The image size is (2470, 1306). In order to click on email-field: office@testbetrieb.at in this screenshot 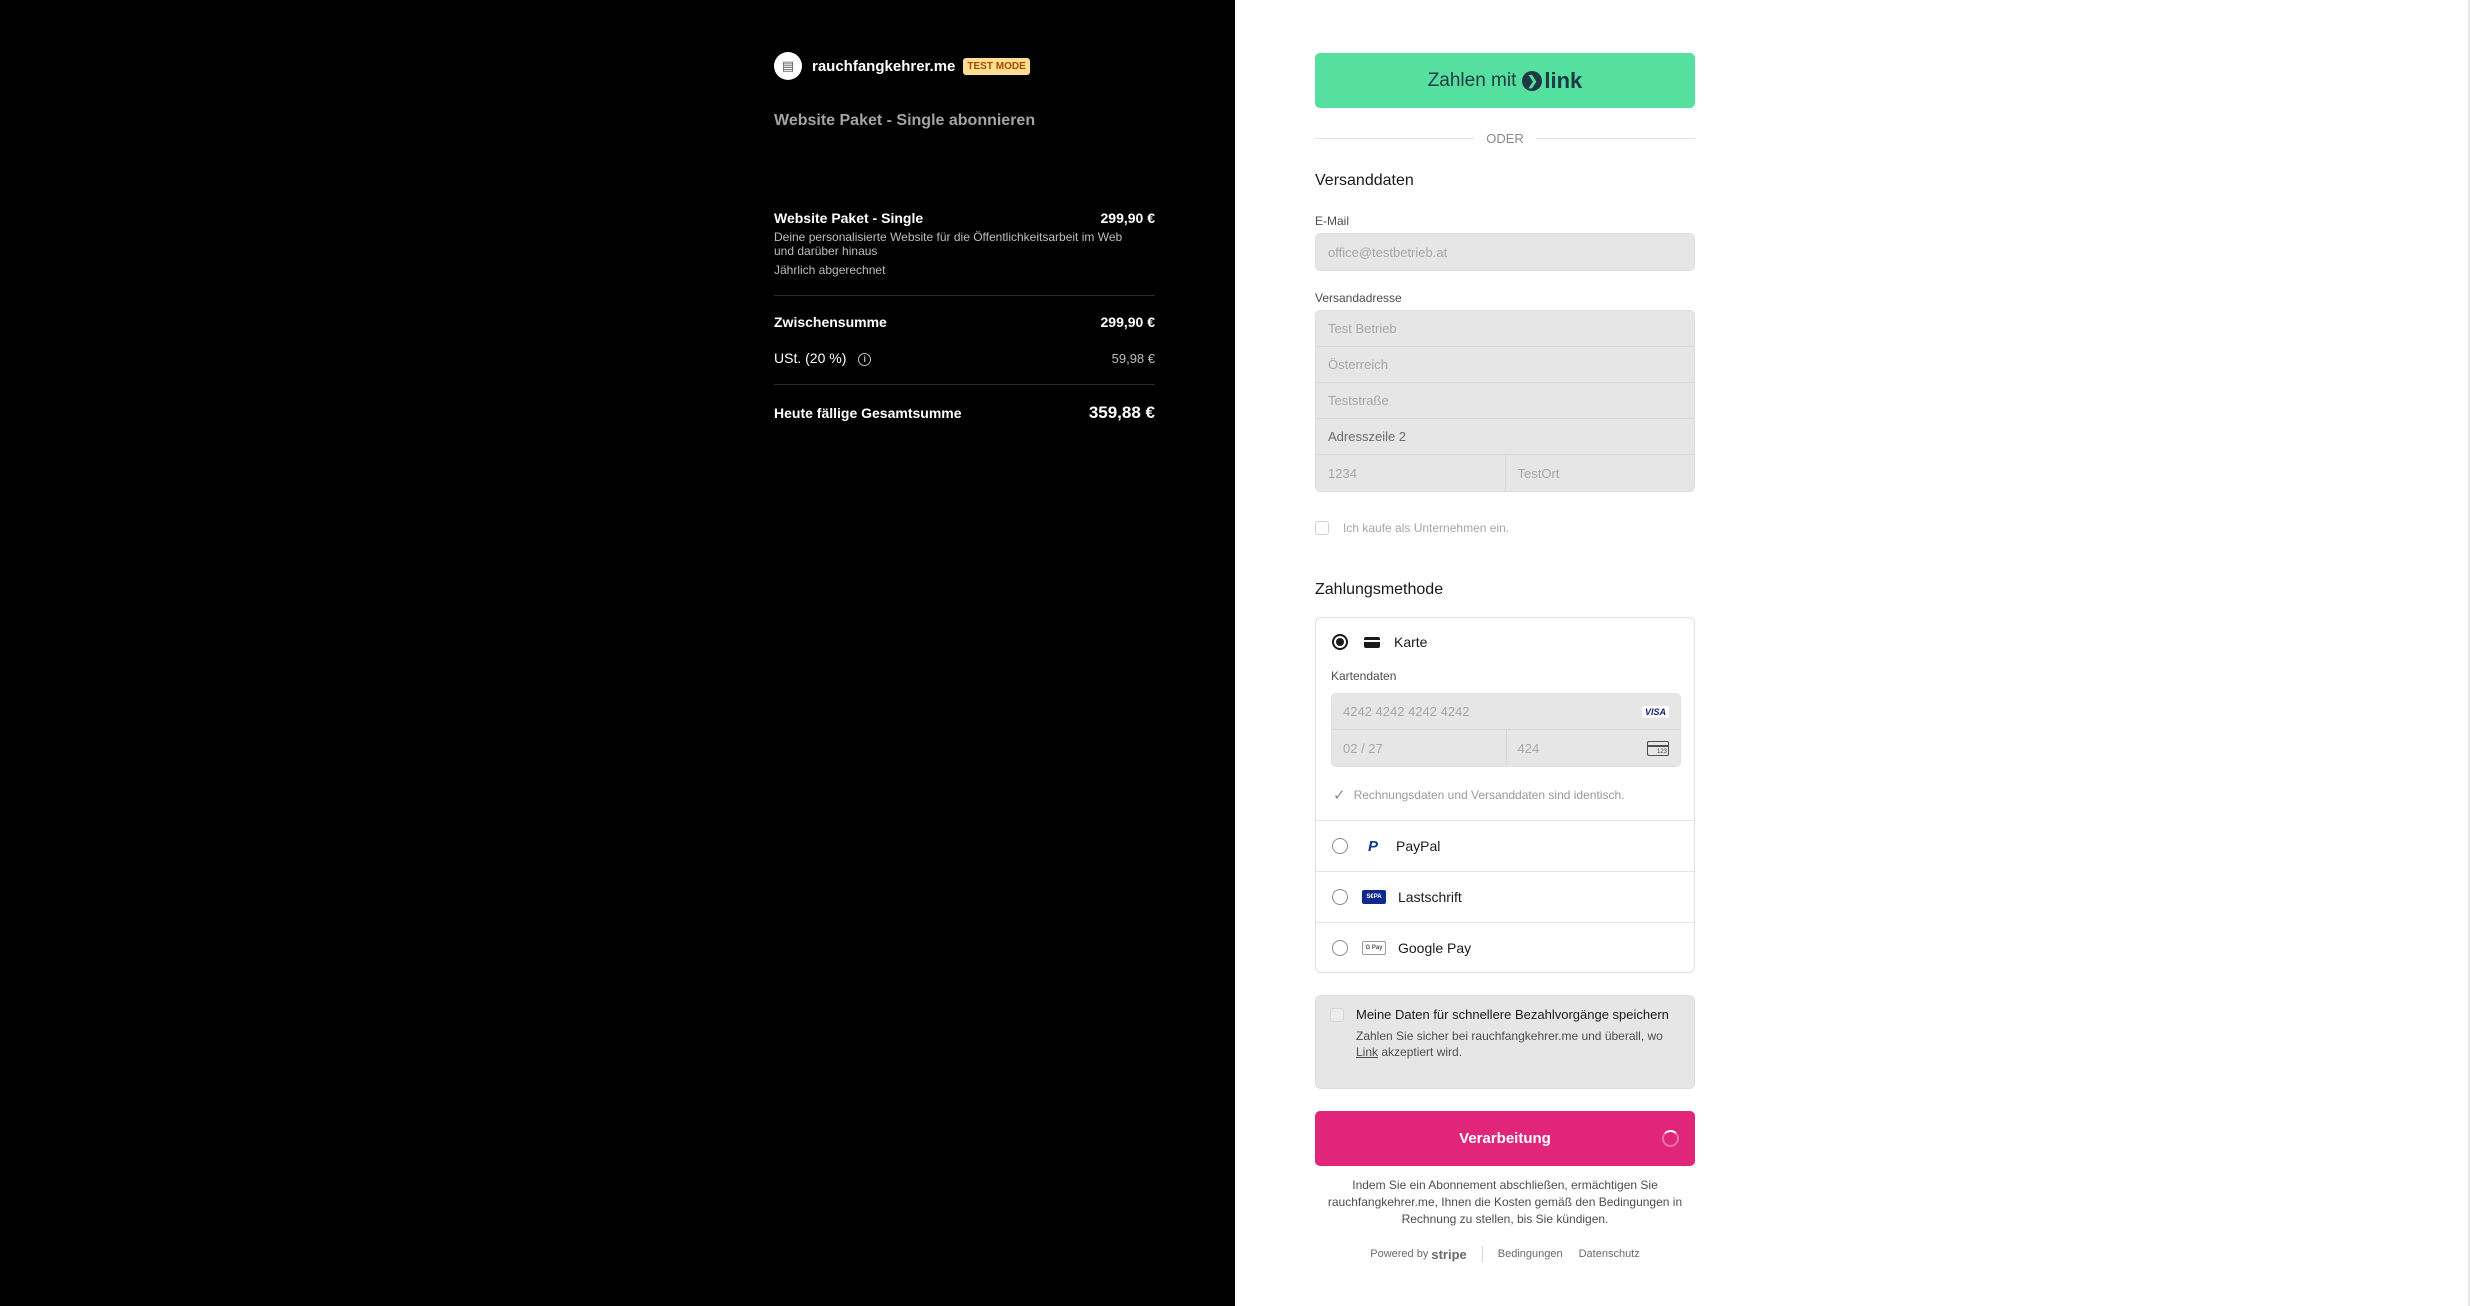, I will do `click(1505, 252)`.